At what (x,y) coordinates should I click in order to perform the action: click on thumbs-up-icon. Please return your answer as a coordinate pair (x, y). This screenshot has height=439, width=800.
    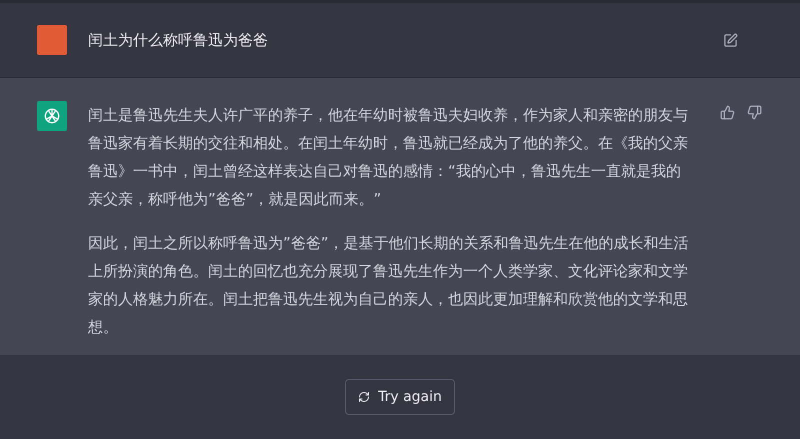
    Looking at the image, I should click on (727, 112).